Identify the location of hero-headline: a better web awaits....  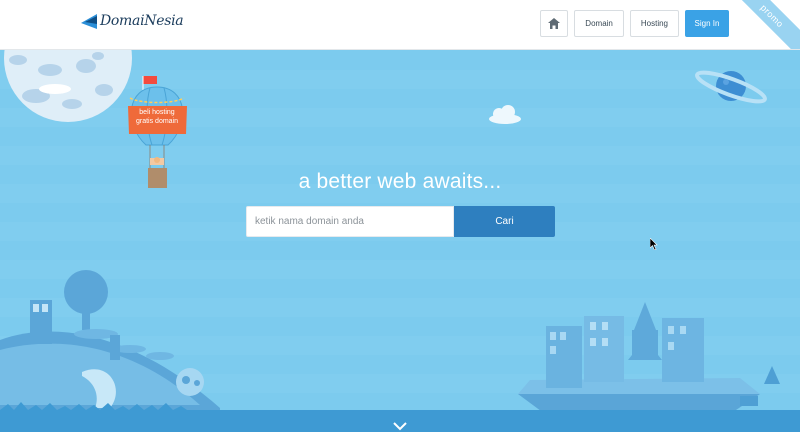
(400, 181).